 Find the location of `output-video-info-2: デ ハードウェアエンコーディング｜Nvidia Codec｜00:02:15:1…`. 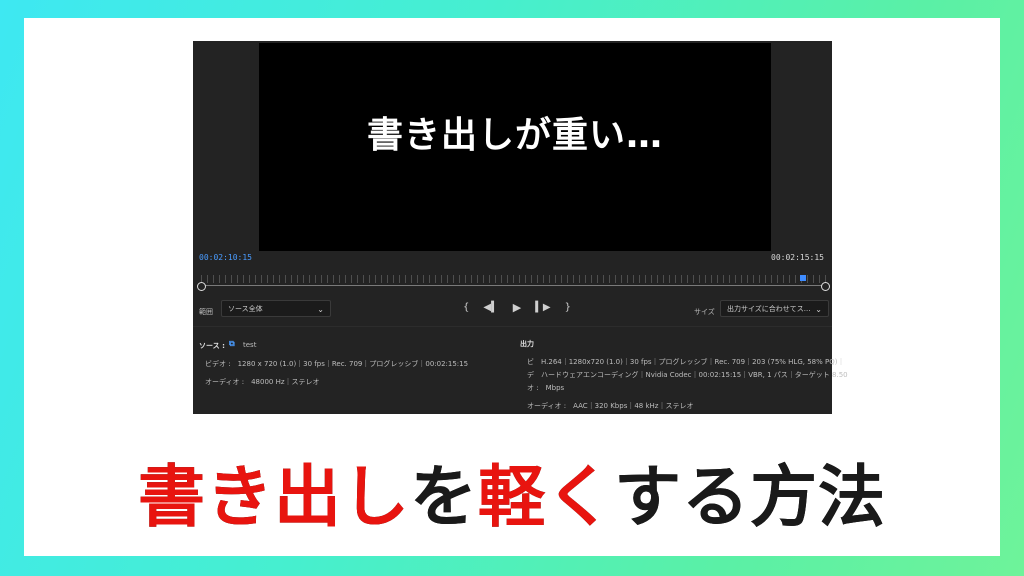

output-video-info-2: デ ハードウェアエンコーディング｜Nvidia Codec｜00:02:15:1… is located at coordinates (687, 375).